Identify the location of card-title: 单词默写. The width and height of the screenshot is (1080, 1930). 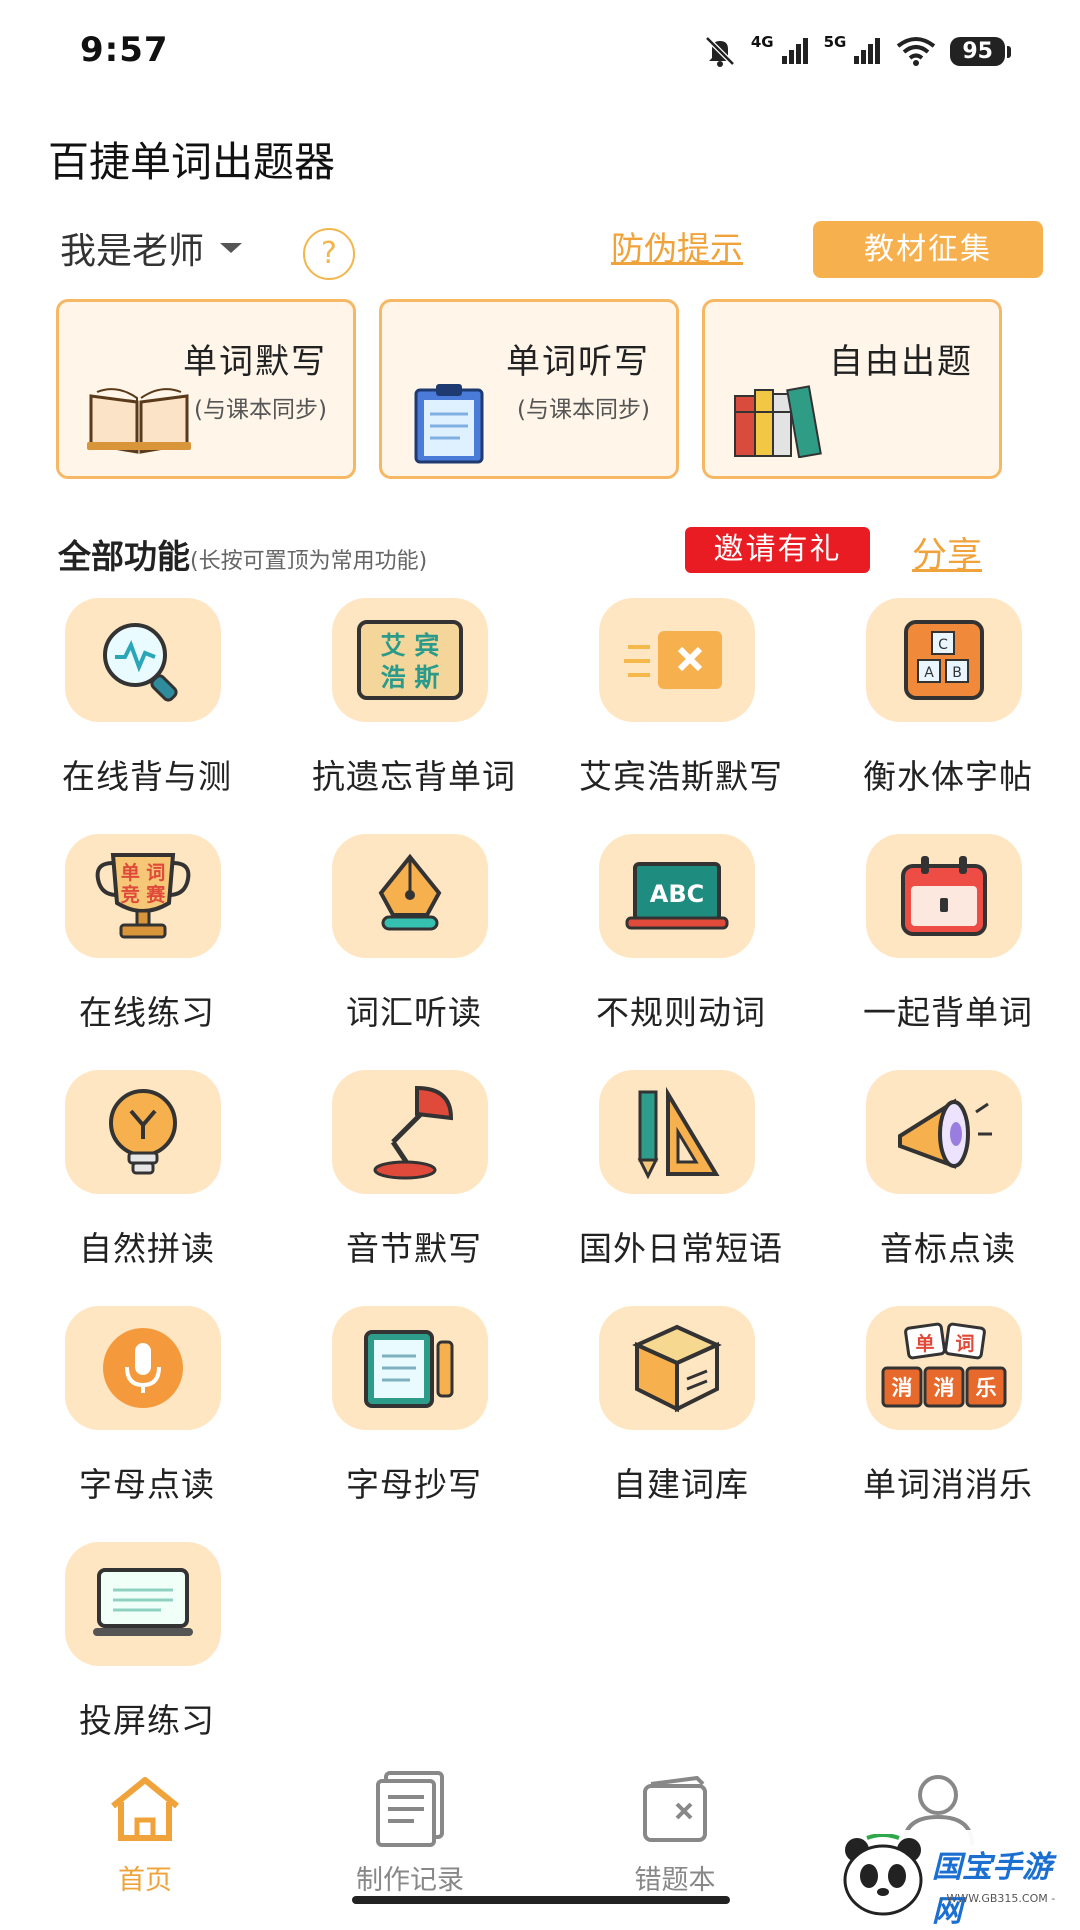
(255, 362).